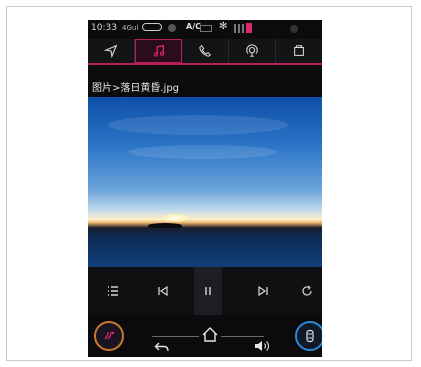  I want to click on rotate-icon, so click(307, 290).